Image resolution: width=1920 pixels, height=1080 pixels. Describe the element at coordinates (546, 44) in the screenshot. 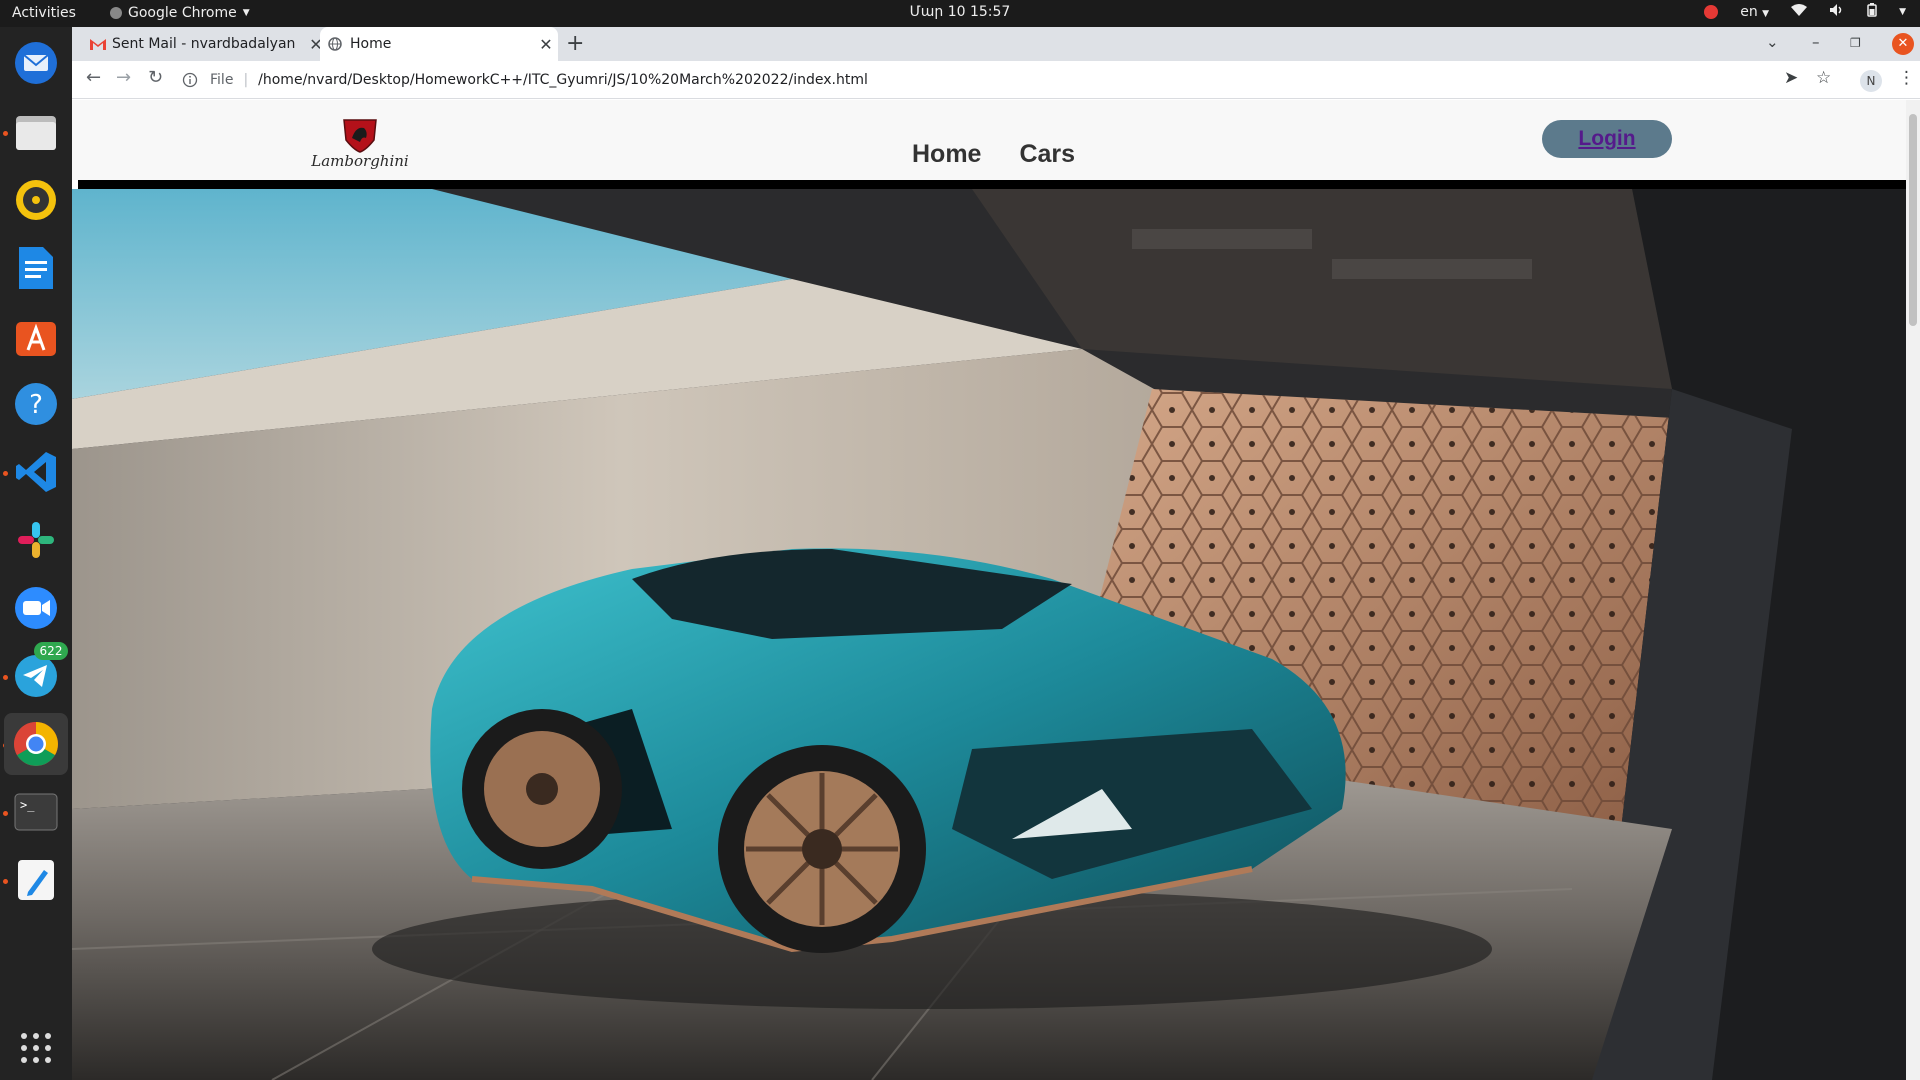

I see `close-tab-icon: ✕` at that location.